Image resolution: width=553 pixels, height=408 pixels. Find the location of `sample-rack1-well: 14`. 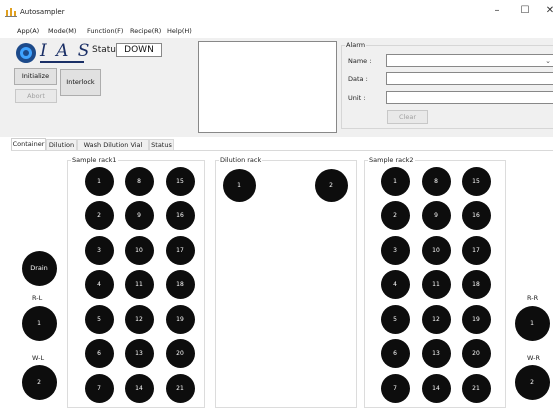

sample-rack1-well: 14 is located at coordinates (139, 388).